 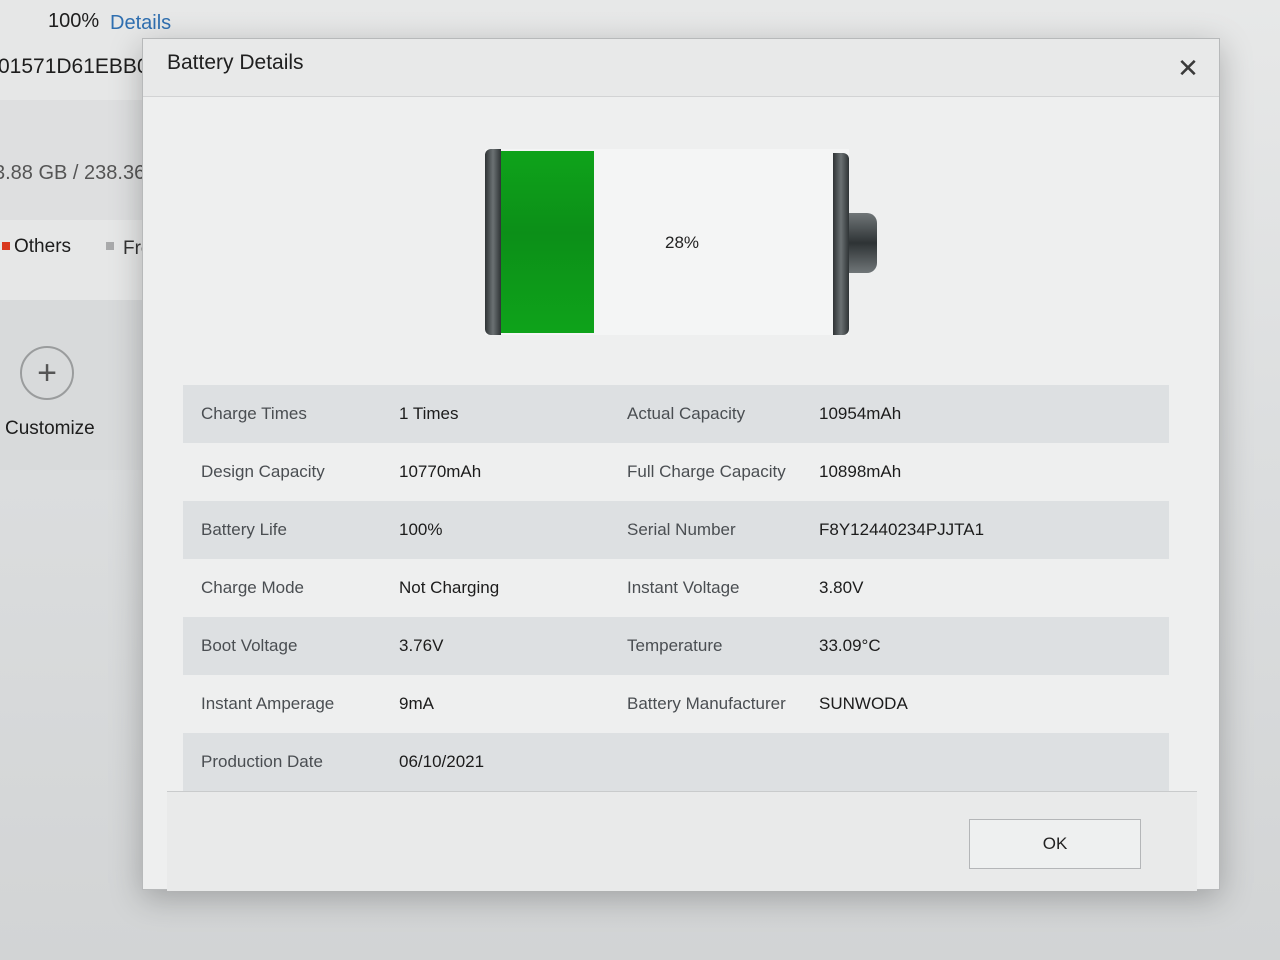 I want to click on table-row: Production Date 06/10/2021, so click(x=676, y=762).